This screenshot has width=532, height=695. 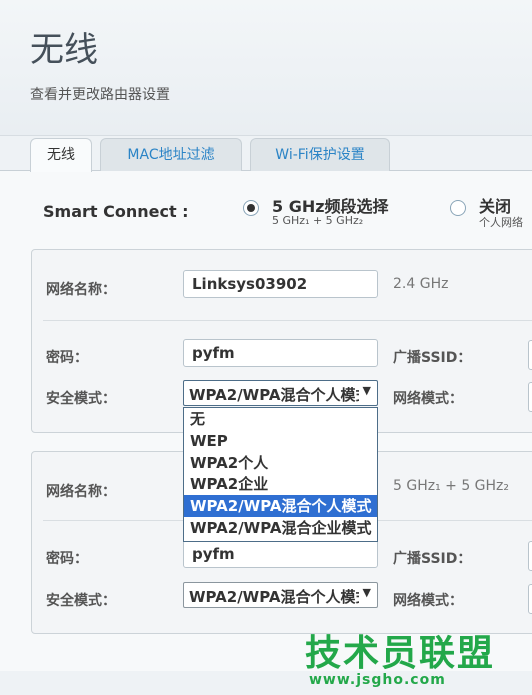 What do you see at coordinates (251, 208) in the screenshot?
I see `radio-5ghz-band` at bounding box center [251, 208].